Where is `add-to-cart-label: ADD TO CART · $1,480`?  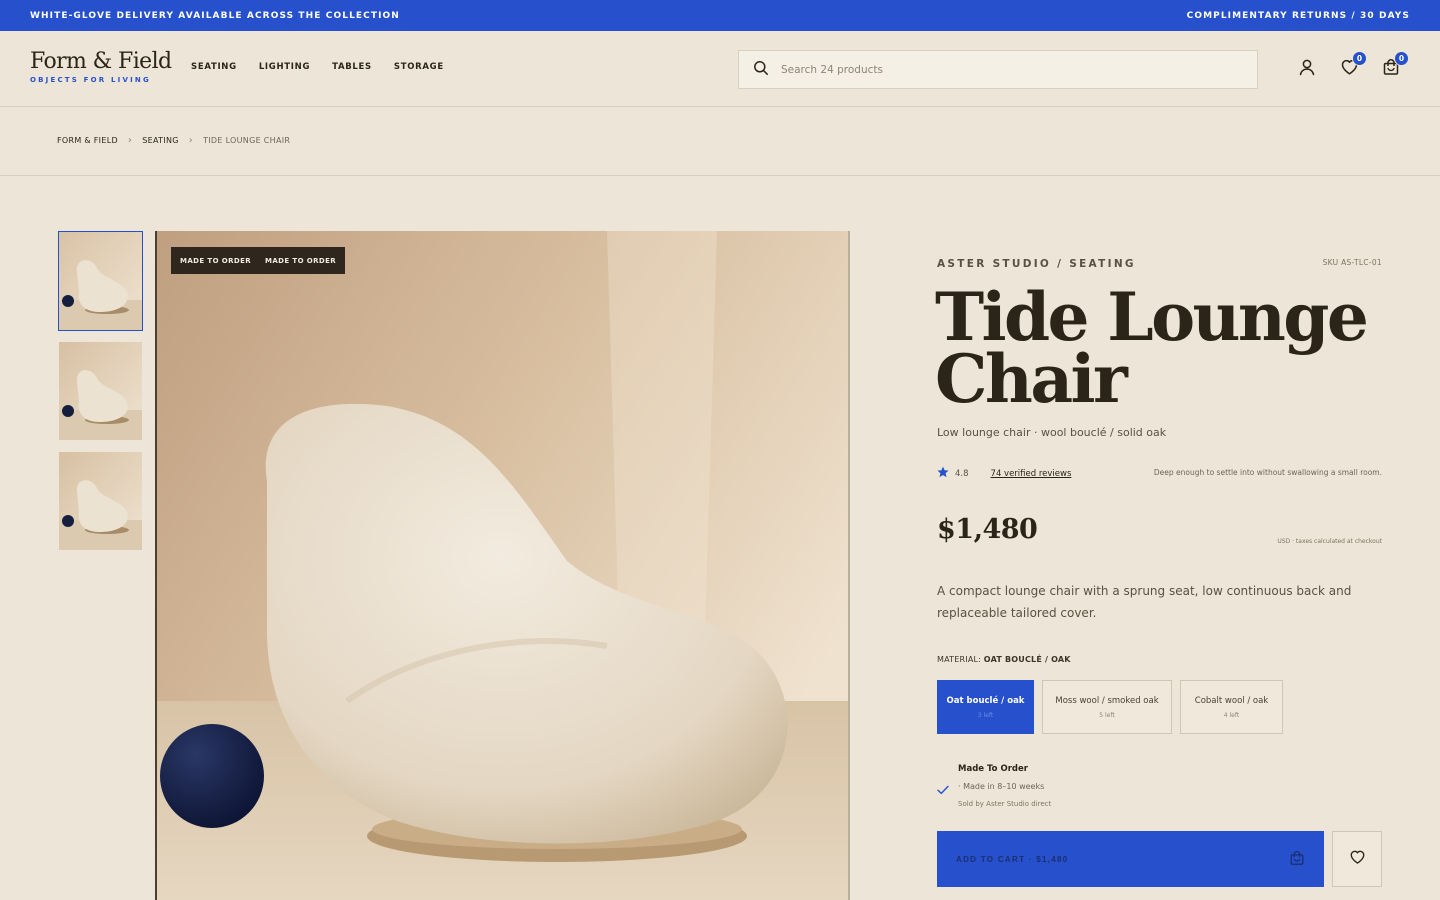 add-to-cart-label: ADD TO CART · $1,480 is located at coordinates (1012, 859).